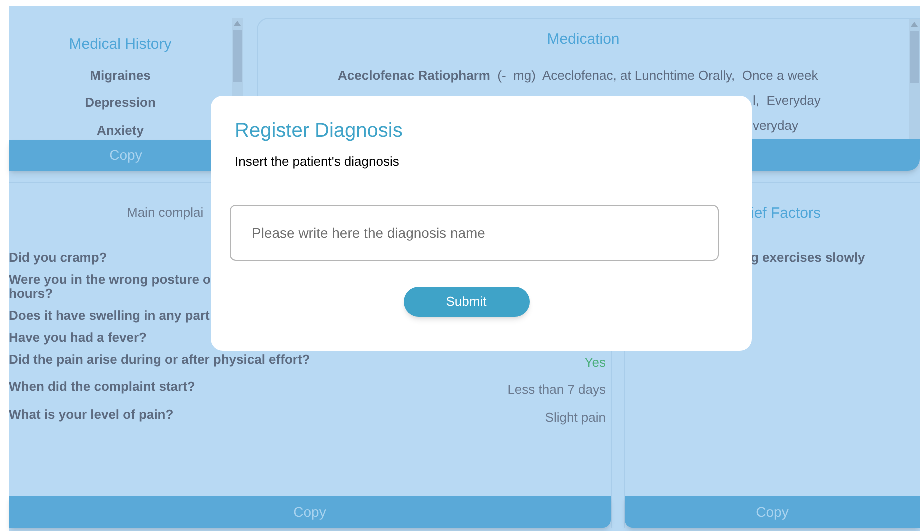 The image size is (920, 531). I want to click on diagnosis-input: Please write here the diagnosis name, so click(474, 232).